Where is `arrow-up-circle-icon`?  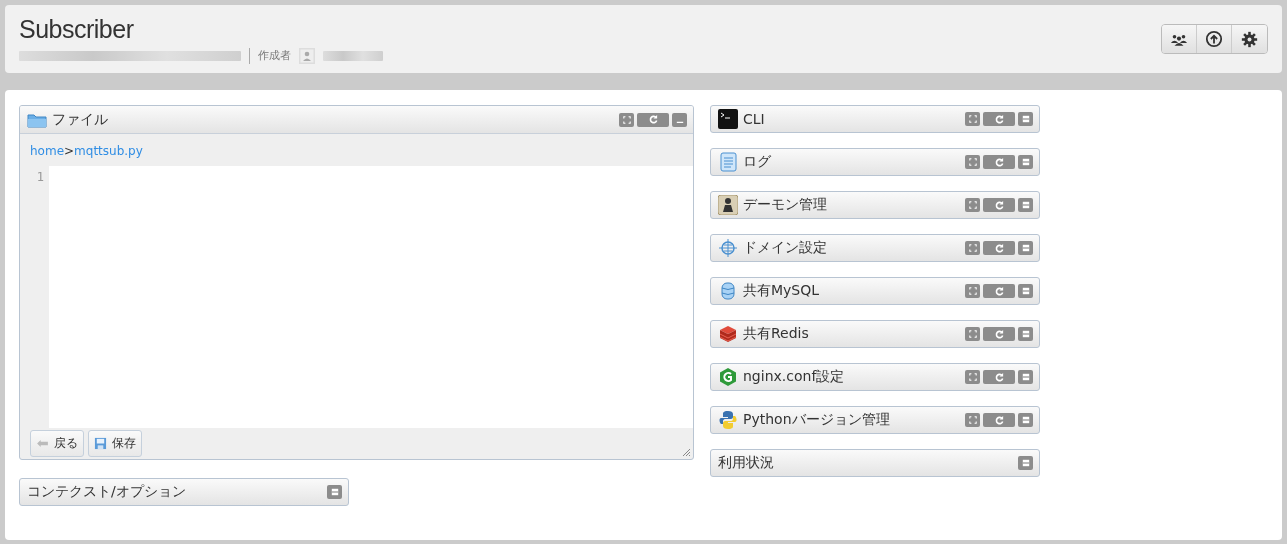
arrow-up-circle-icon is located at coordinates (1214, 39).